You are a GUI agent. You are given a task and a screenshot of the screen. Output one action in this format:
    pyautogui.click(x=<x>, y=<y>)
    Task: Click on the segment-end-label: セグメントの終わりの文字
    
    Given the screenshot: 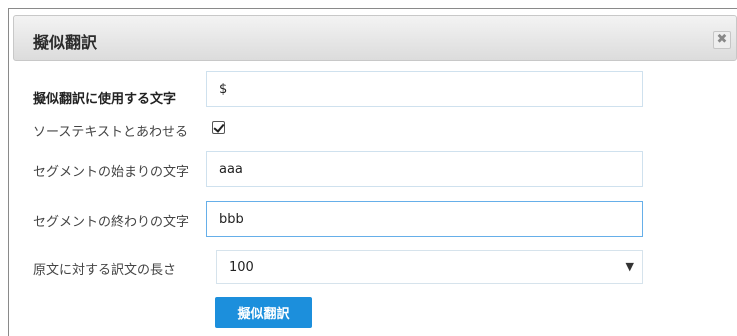 What is the action you would take?
    pyautogui.click(x=111, y=222)
    